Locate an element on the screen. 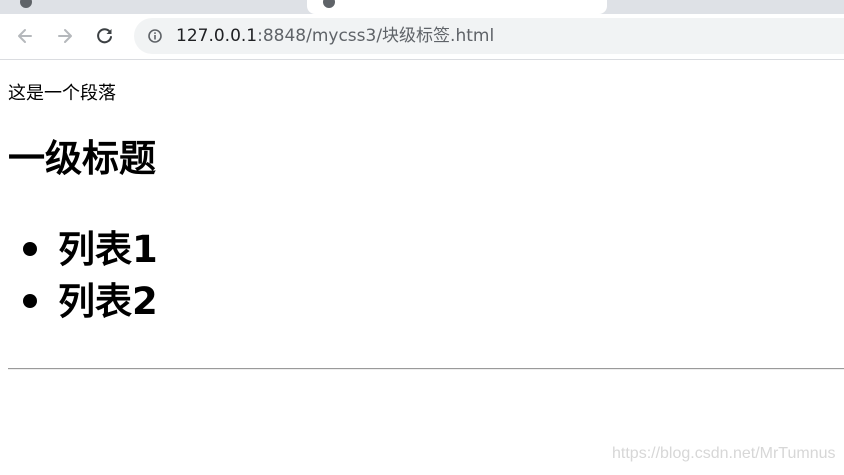 The width and height of the screenshot is (844, 475). list-item-label: 列表1 is located at coordinates (108, 249).